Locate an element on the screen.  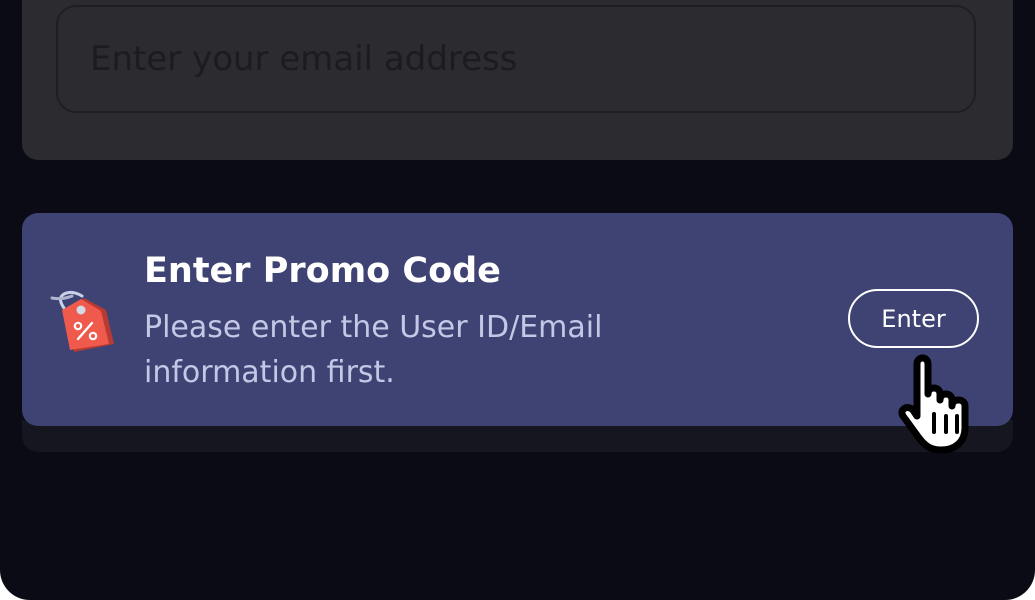
hand-pointer-icon is located at coordinates (933, 404).